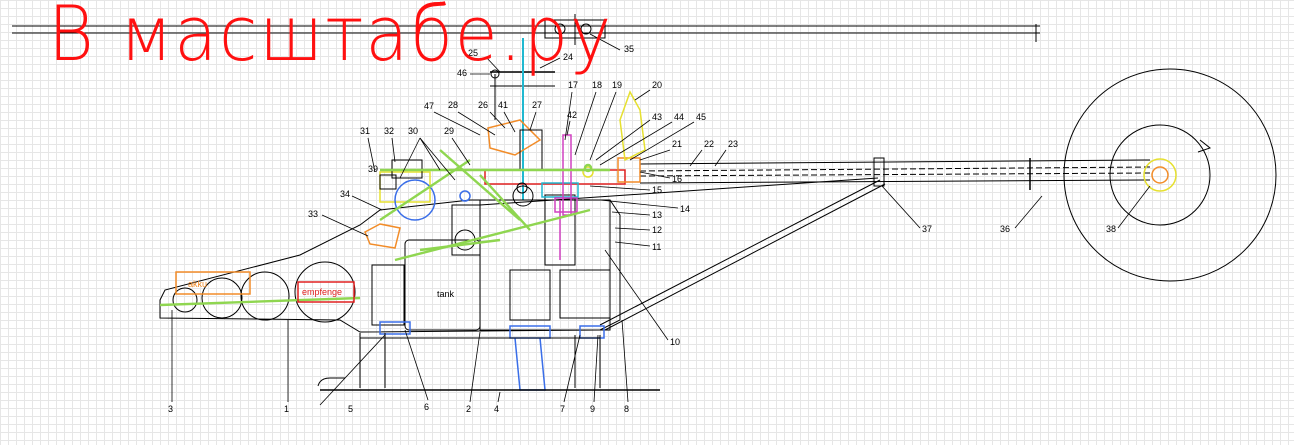  Describe the element at coordinates (657, 215) in the screenshot. I see `part-13: 13` at that location.